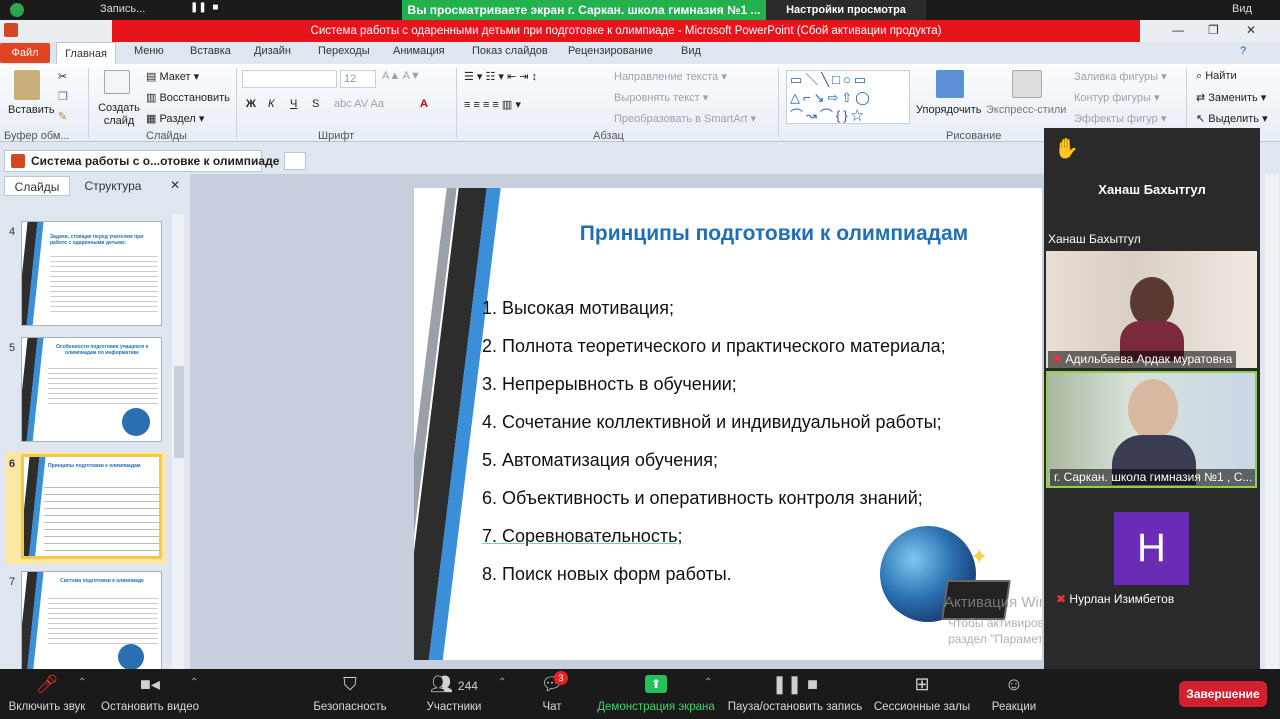 The width and height of the screenshot is (1280, 719). I want to click on pause-recording-label: Пауза/остановить запись, so click(795, 707).